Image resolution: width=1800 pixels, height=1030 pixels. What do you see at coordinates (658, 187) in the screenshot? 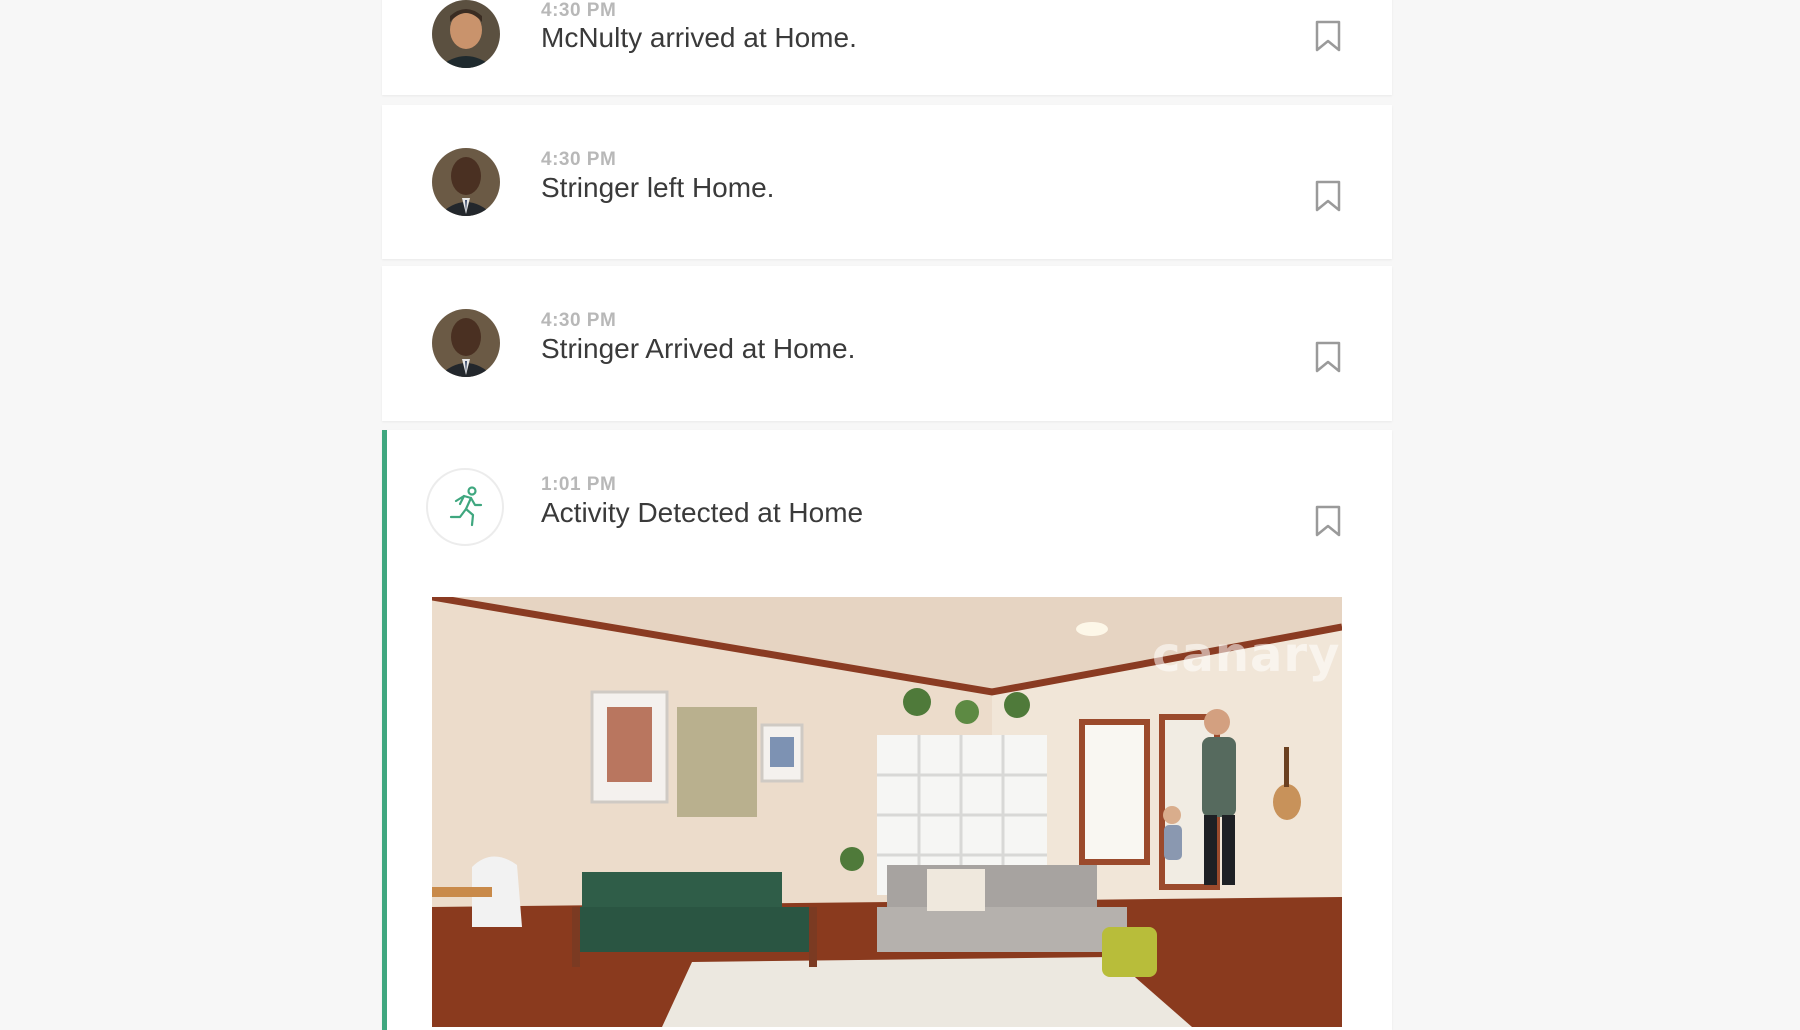
I see `event-title: Stringer left Home.` at bounding box center [658, 187].